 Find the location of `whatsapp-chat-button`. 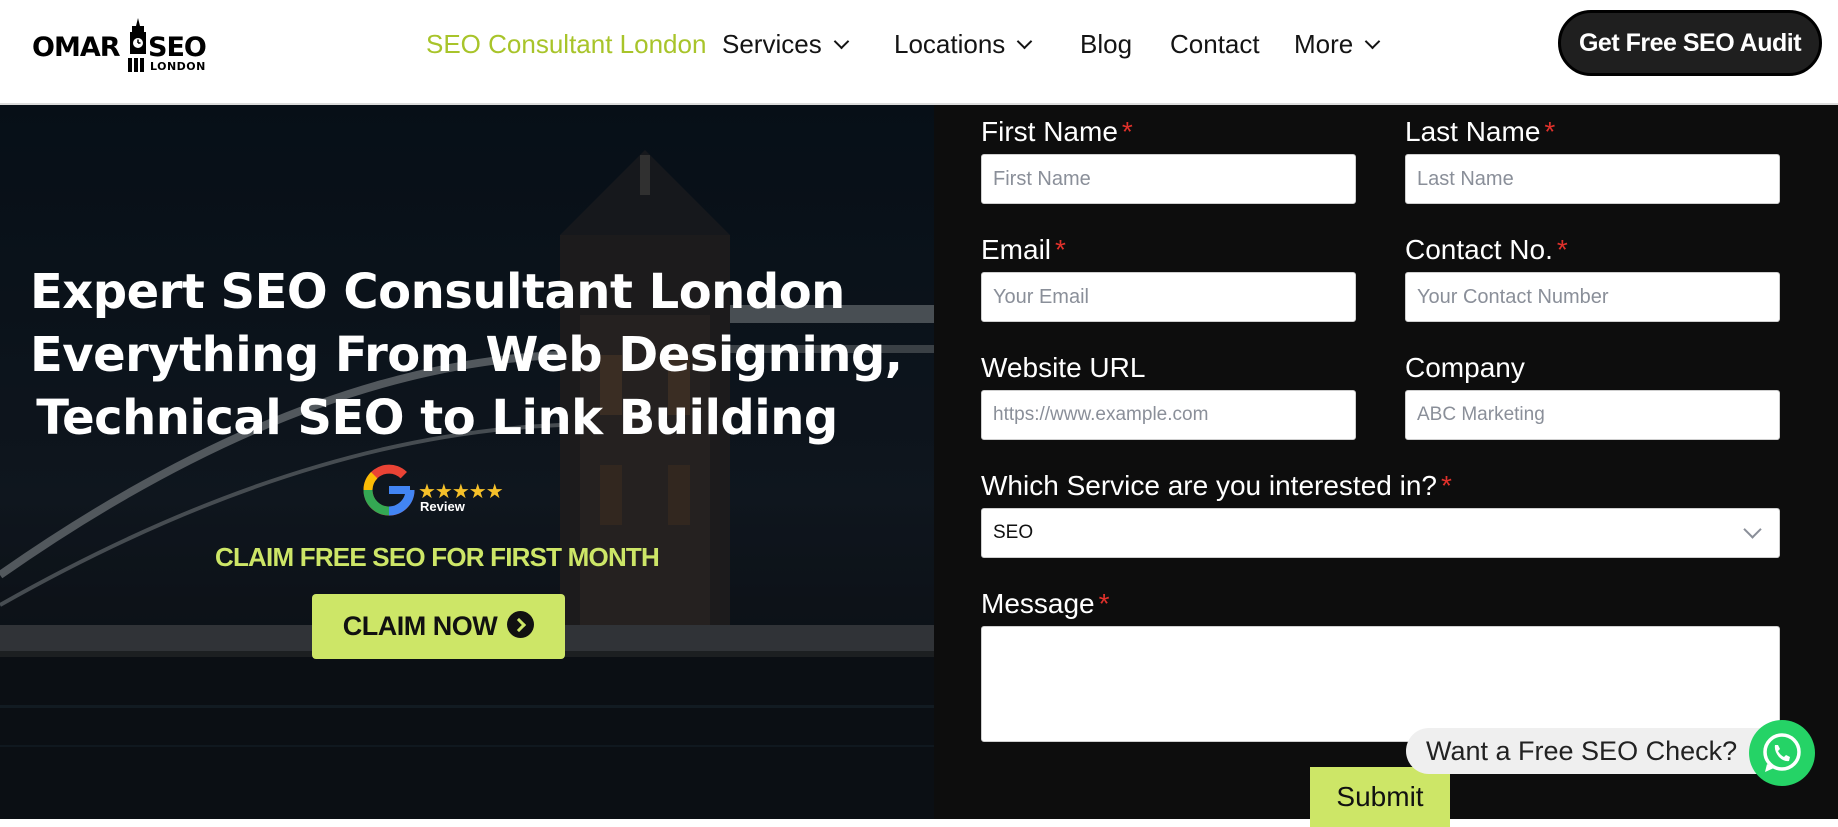

whatsapp-chat-button is located at coordinates (1782, 753).